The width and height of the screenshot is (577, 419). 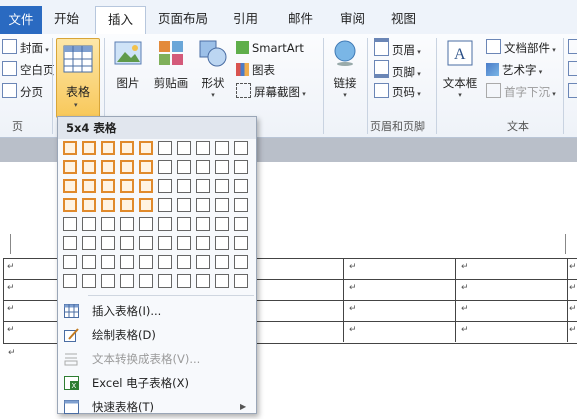 I want to click on header-button: 页眉 ▾, so click(x=397, y=48).